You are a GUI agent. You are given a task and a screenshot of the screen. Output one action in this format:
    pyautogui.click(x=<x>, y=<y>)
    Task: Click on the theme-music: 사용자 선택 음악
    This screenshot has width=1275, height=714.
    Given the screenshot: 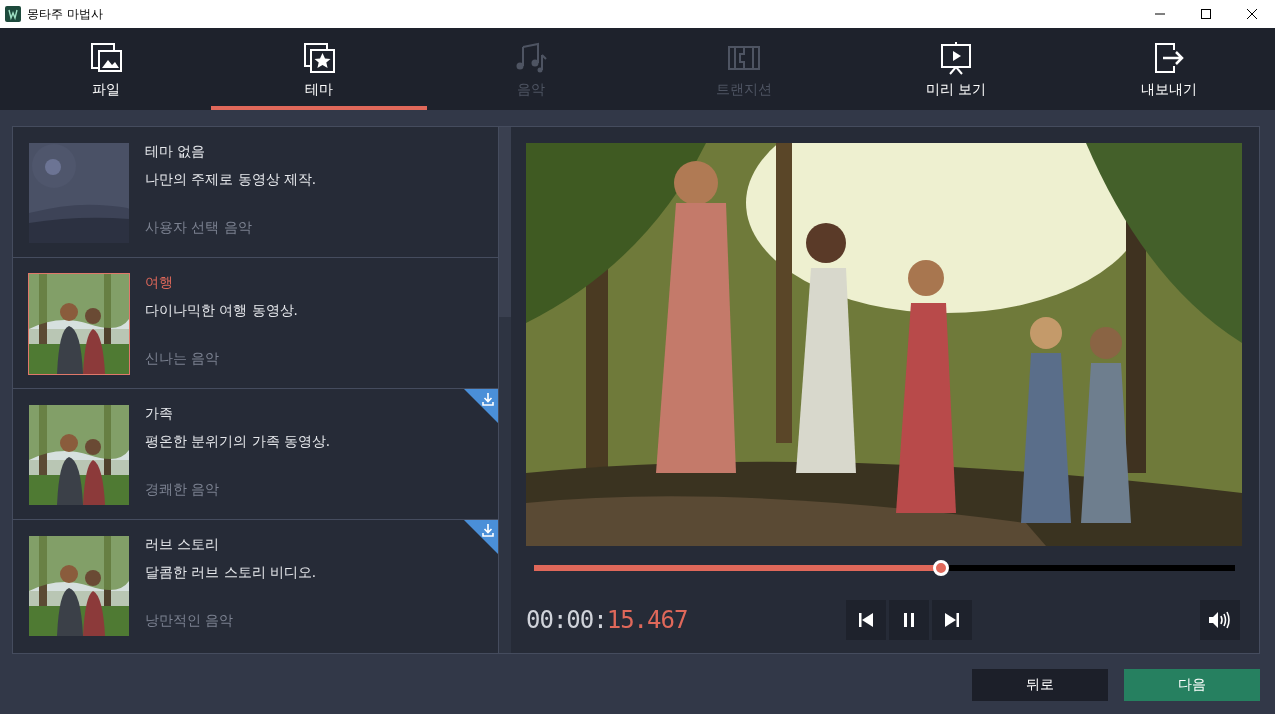 What is the action you would take?
    pyautogui.click(x=199, y=228)
    